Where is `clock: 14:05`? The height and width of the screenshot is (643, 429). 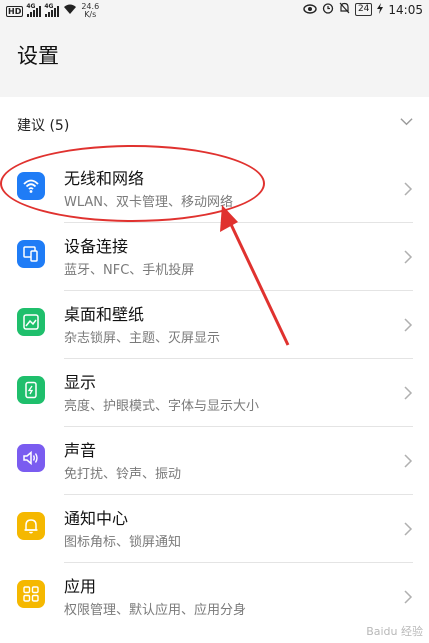 clock: 14:05 is located at coordinates (405, 9).